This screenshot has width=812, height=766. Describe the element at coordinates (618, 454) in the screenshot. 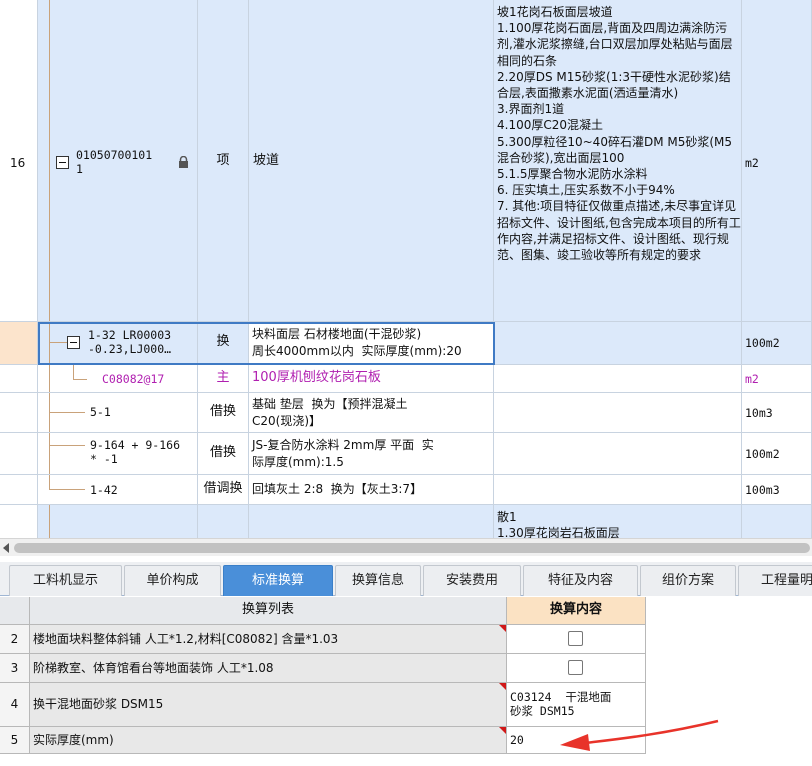

I see `sub4-feature-cell` at that location.